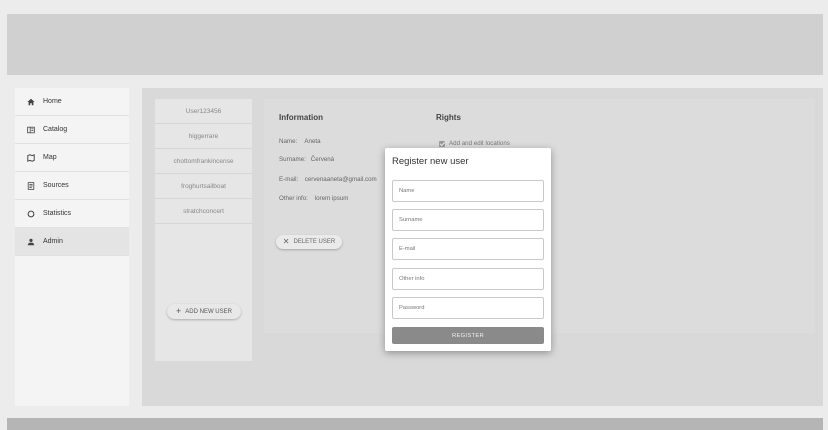 This screenshot has width=828, height=430. I want to click on user-list-item: chottomfrankincense, so click(203, 161).